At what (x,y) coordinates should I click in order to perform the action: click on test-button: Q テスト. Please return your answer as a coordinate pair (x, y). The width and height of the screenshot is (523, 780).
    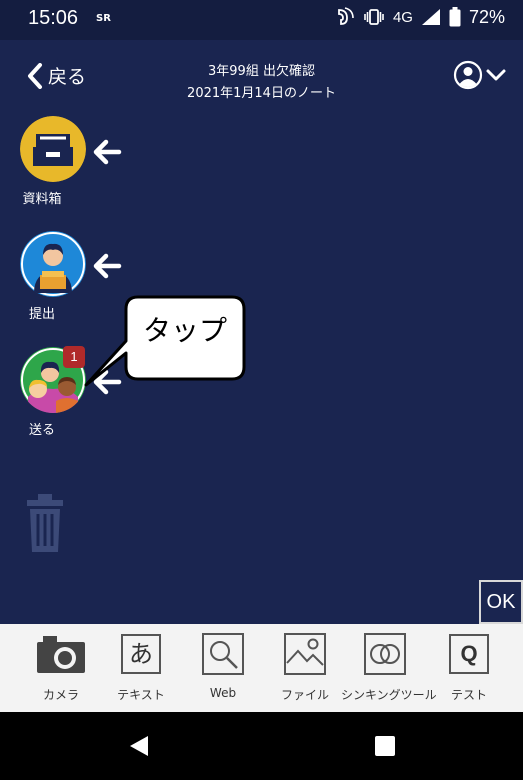
    Looking at the image, I should click on (469, 666).